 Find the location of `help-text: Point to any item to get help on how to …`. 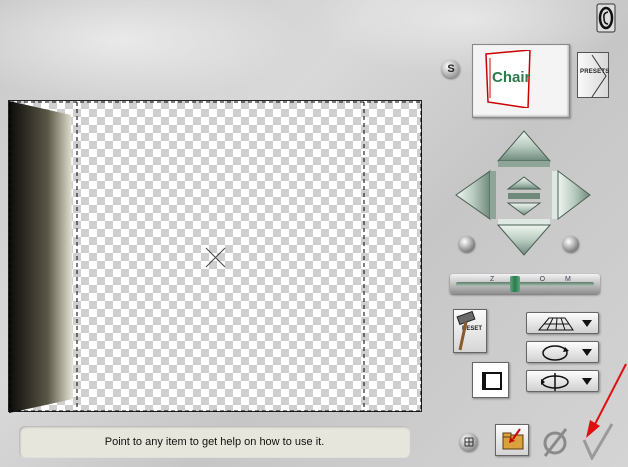

help-text: Point to any item to get help on how to … is located at coordinates (214, 442).